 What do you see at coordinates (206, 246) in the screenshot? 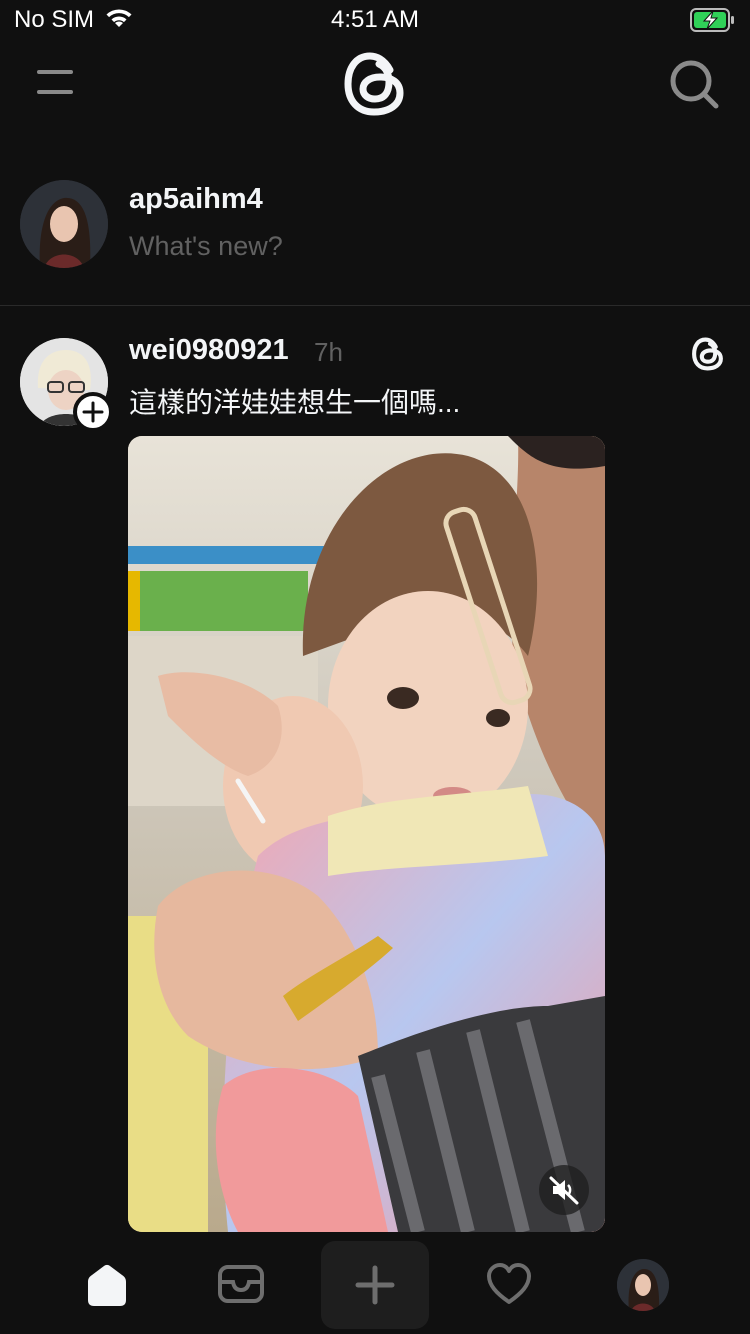
I see `composer-prompt: What's new?` at bounding box center [206, 246].